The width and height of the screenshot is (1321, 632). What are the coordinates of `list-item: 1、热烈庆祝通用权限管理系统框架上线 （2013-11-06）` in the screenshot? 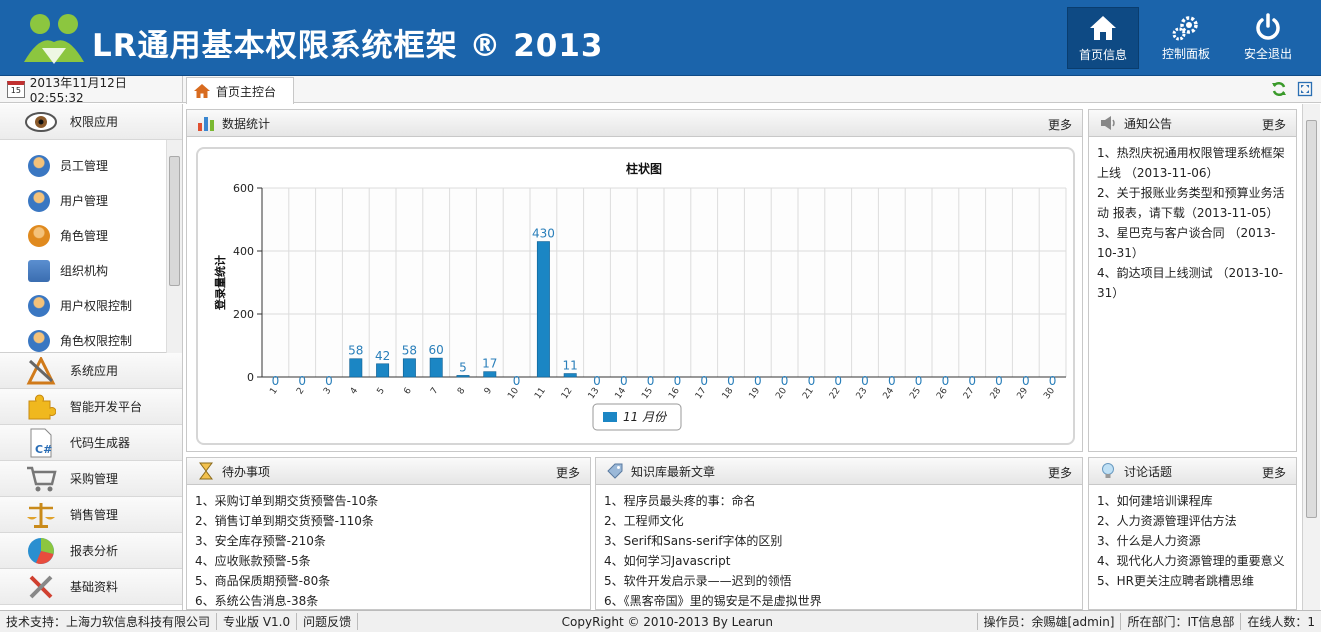 It's located at (1192, 163).